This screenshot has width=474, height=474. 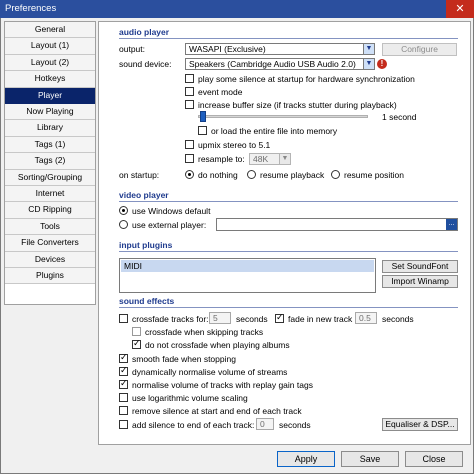 I want to click on crossfade-skipping-checkbox, so click(x=136, y=331).